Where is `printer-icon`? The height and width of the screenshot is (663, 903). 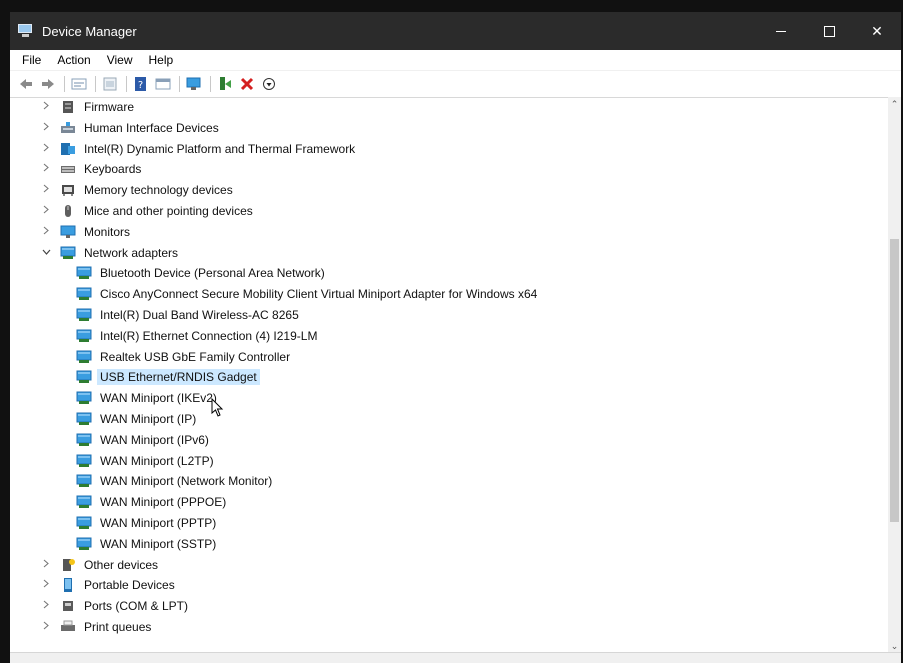
printer-icon is located at coordinates (68, 627).